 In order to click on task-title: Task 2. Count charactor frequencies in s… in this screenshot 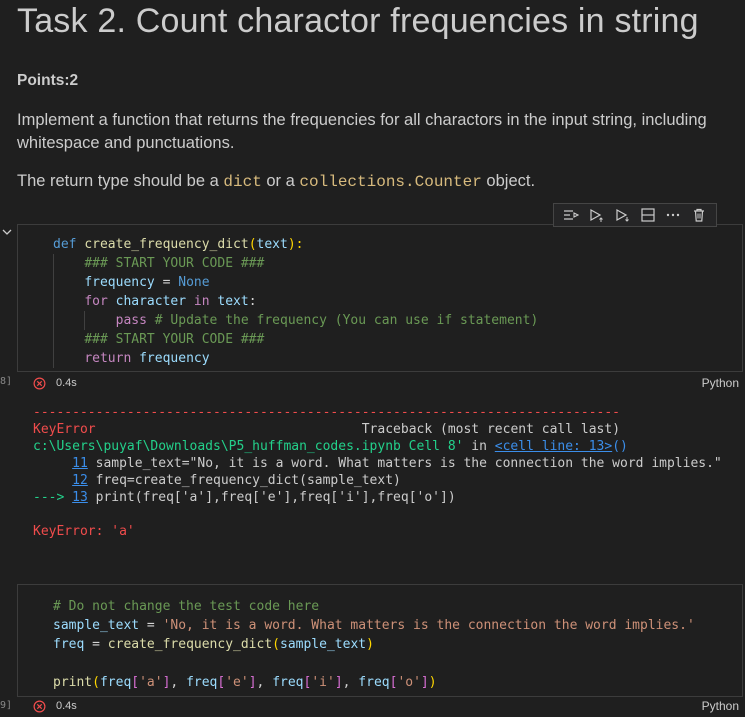, I will do `click(358, 21)`.